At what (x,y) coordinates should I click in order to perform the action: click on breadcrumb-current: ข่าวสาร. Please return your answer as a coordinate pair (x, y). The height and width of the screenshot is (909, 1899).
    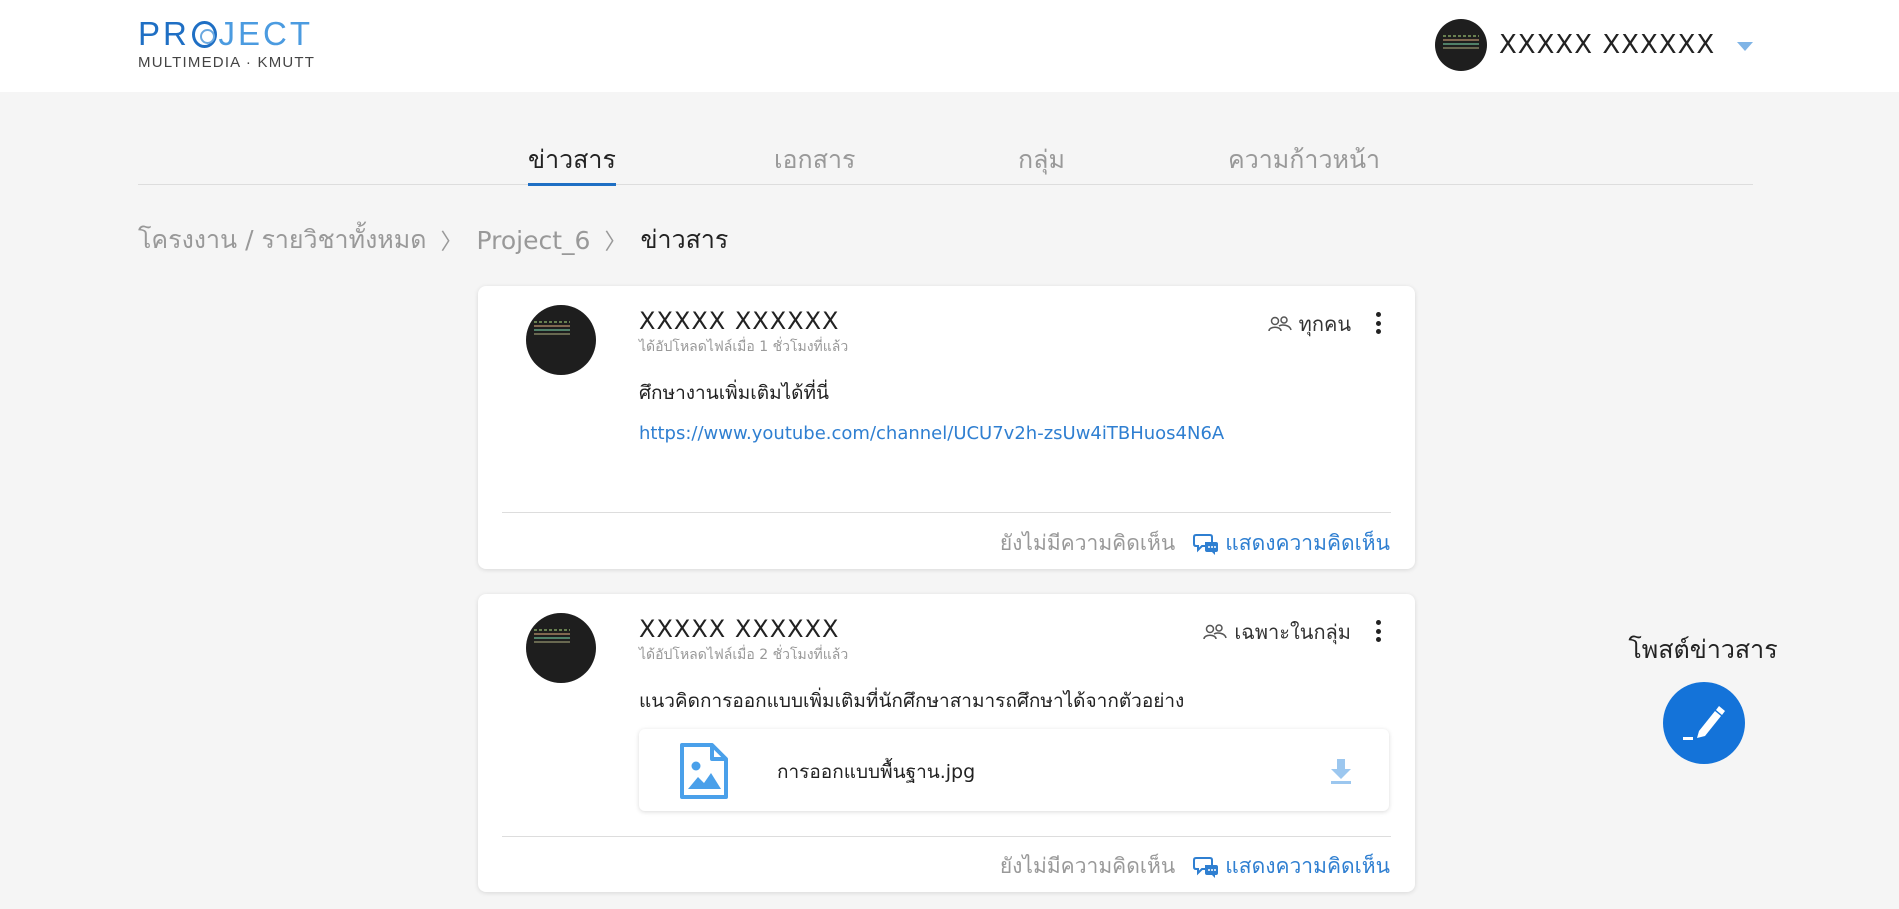
    Looking at the image, I should click on (684, 239).